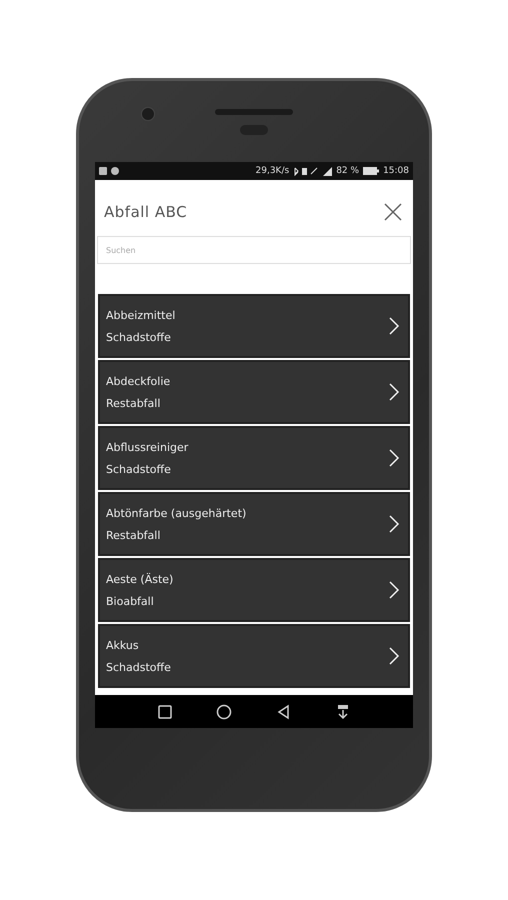 This screenshot has width=508, height=900. I want to click on search-field: Suchen, so click(254, 250).